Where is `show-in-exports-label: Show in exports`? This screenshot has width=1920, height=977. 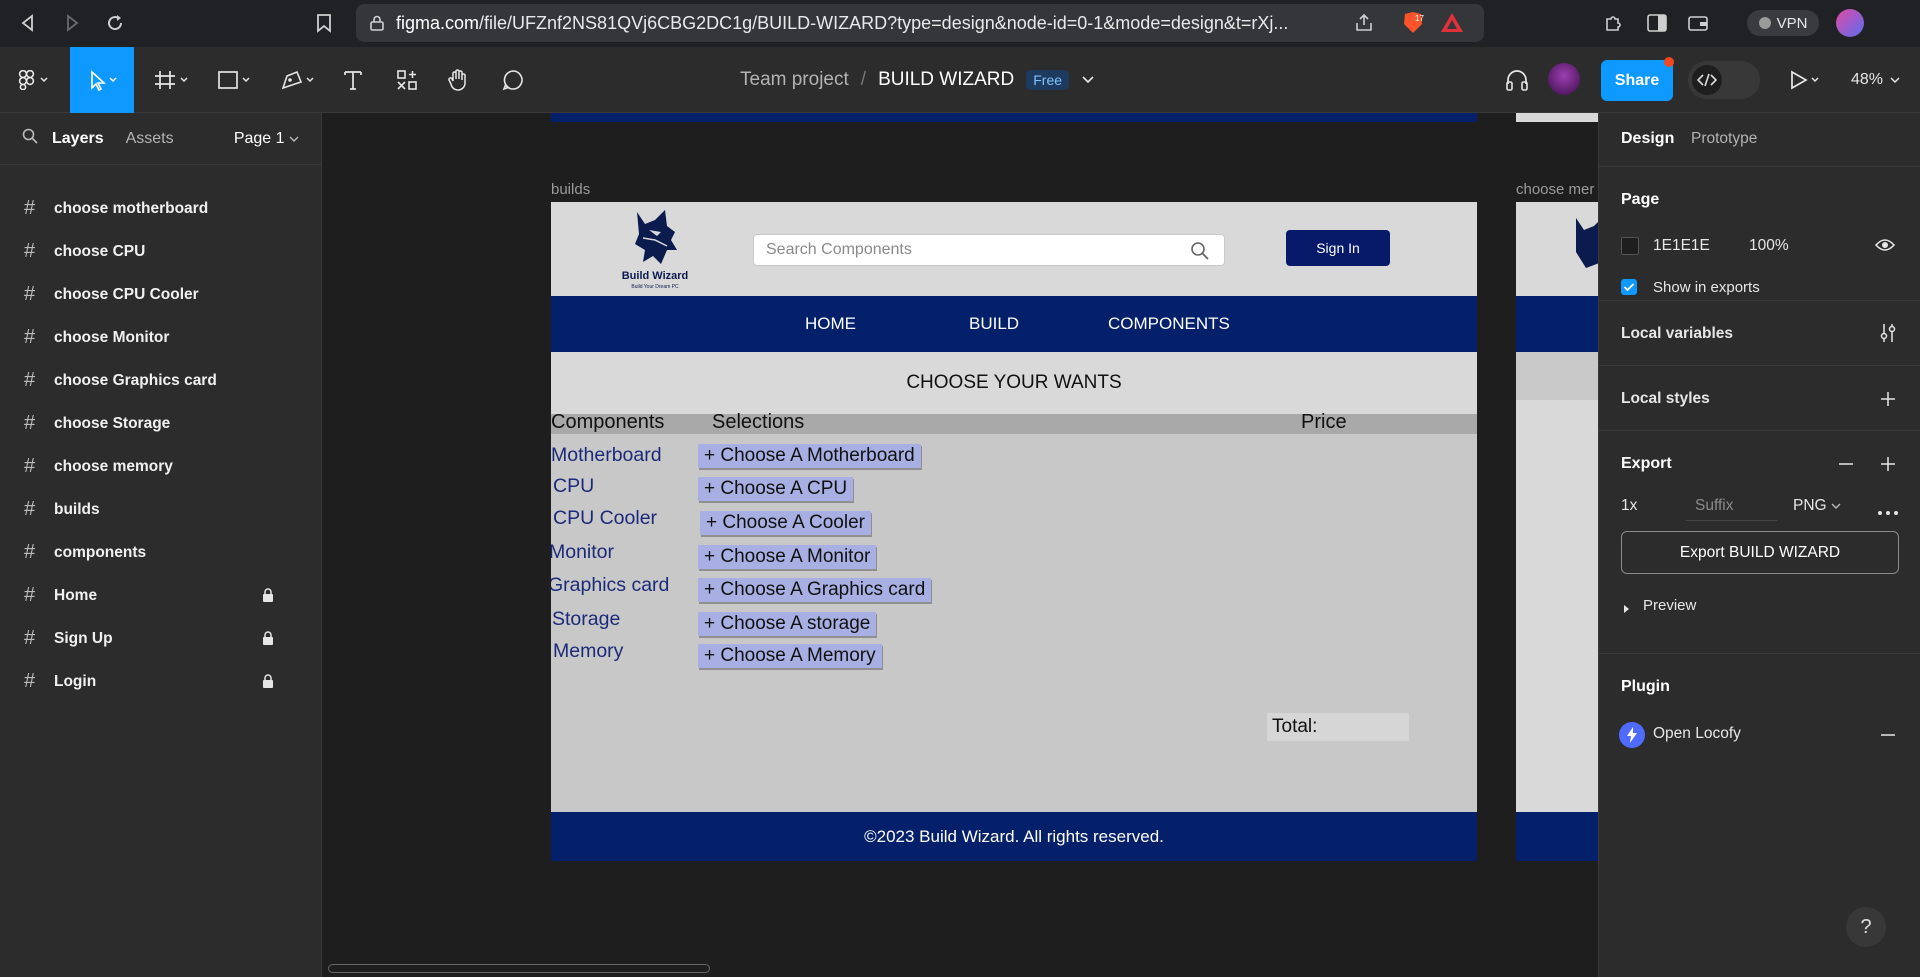 show-in-exports-label: Show in exports is located at coordinates (1706, 287).